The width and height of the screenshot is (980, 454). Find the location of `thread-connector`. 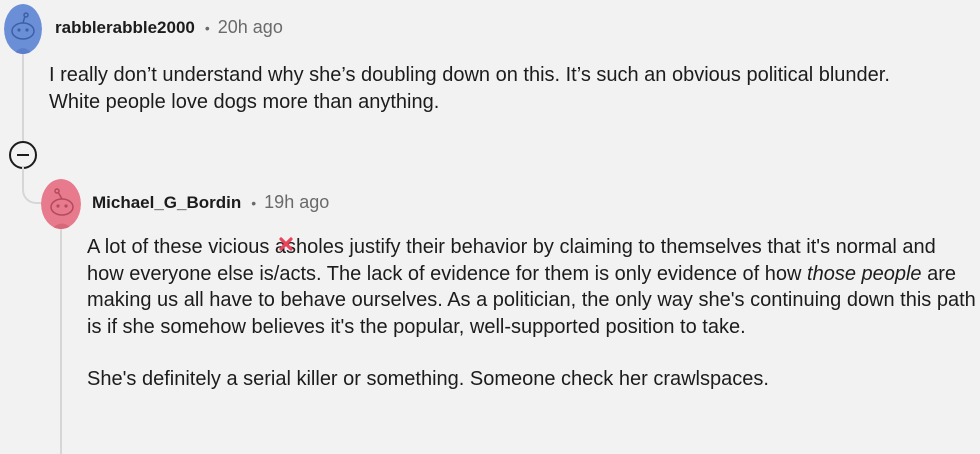

thread-connector is located at coordinates (32, 185).